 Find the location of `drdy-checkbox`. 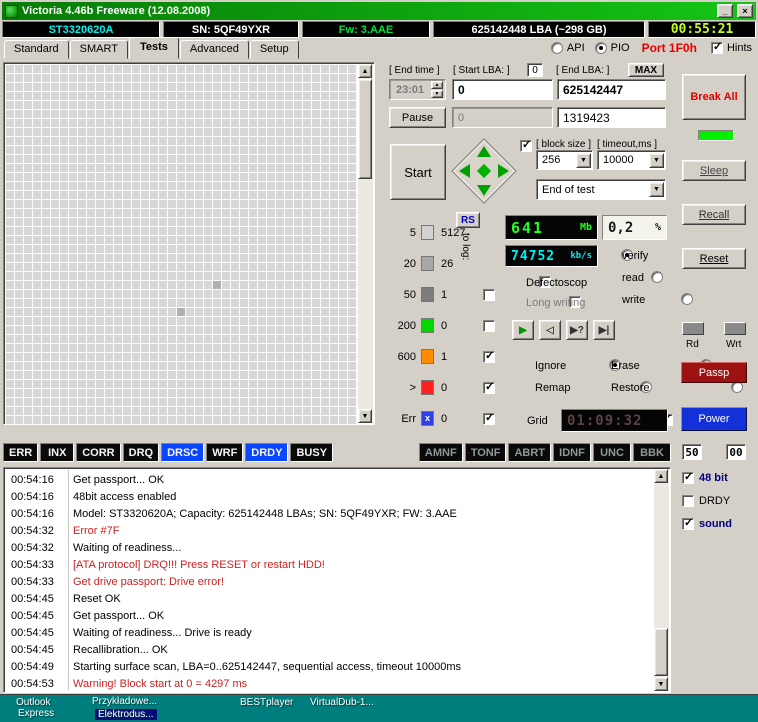

drdy-checkbox is located at coordinates (688, 501).